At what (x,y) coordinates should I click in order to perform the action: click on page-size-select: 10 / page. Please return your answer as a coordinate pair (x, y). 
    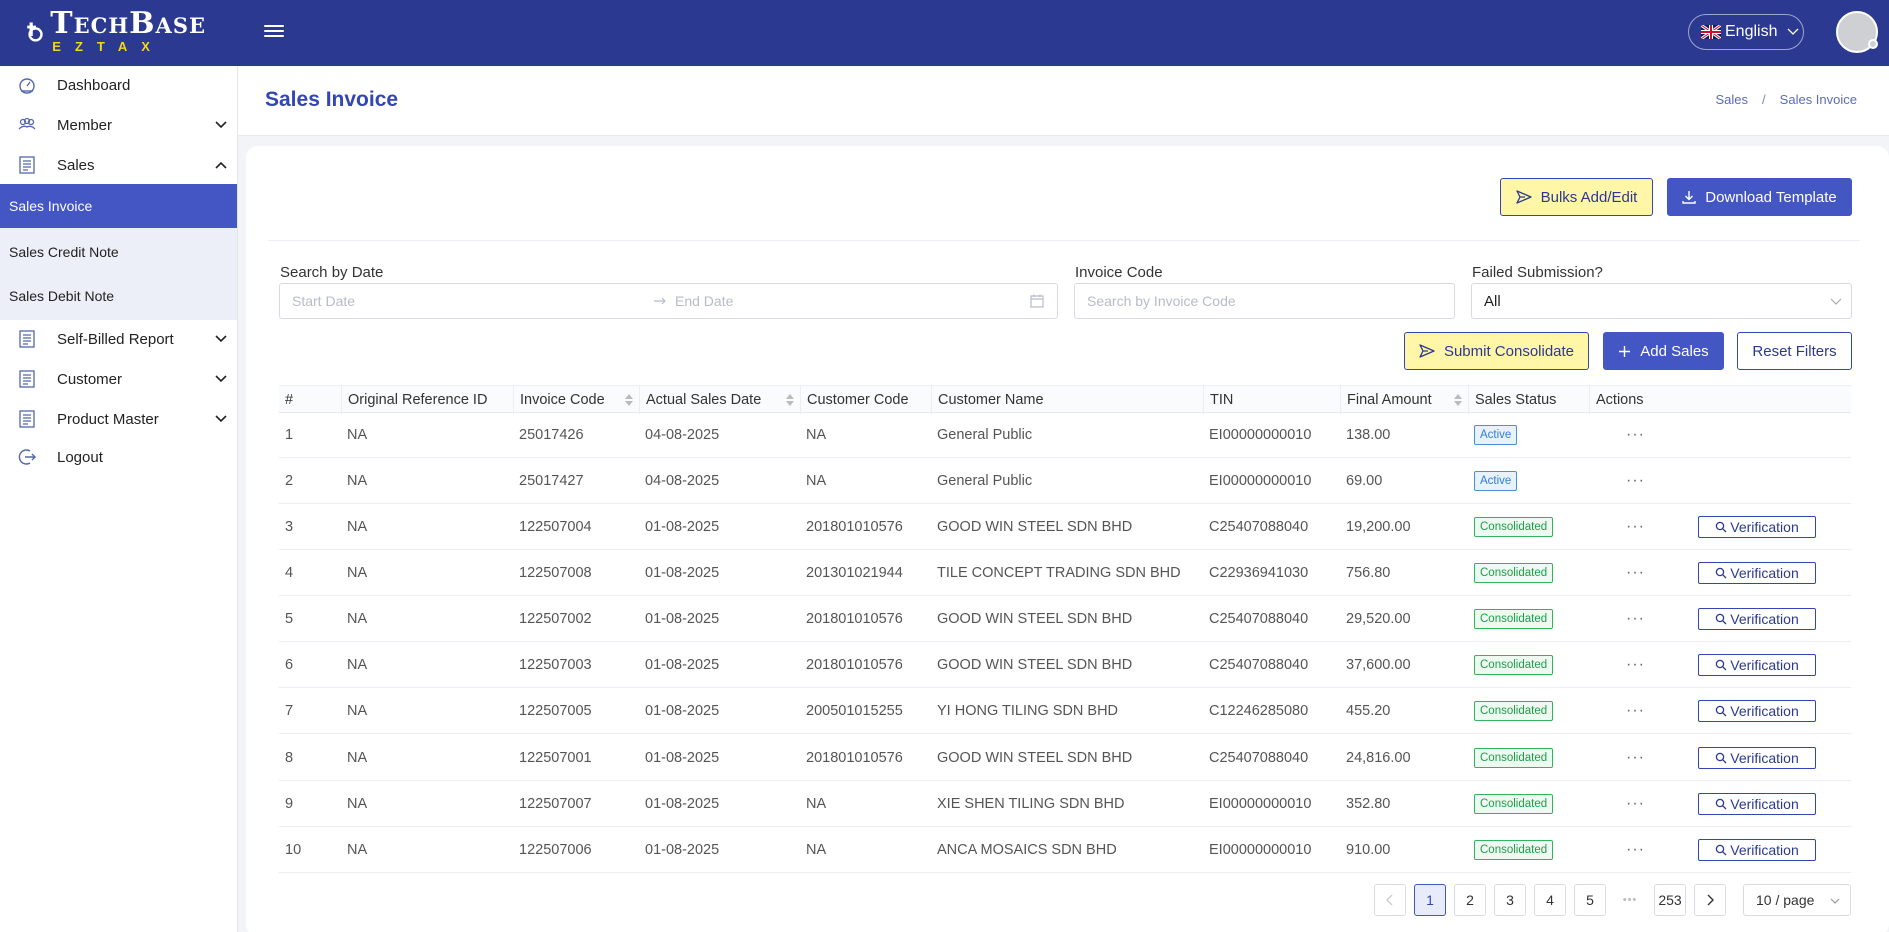
    Looking at the image, I should click on (1797, 900).